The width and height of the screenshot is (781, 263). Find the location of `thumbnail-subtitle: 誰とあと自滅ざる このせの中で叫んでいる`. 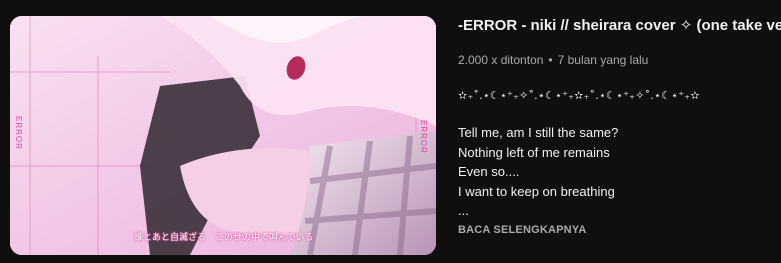

thumbnail-subtitle: 誰とあと自滅ざる このせの中で叫んでいる is located at coordinates (224, 238).